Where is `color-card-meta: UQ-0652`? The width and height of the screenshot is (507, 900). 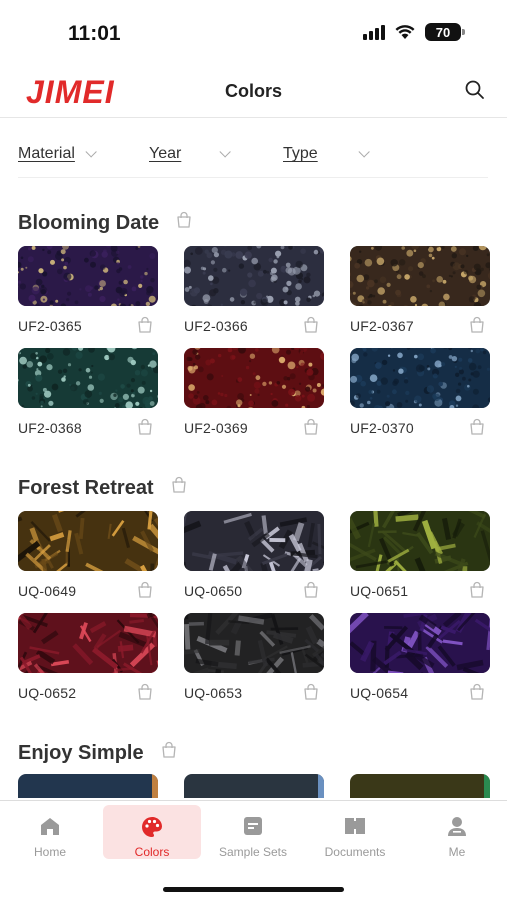 color-card-meta: UQ-0652 is located at coordinates (88, 693).